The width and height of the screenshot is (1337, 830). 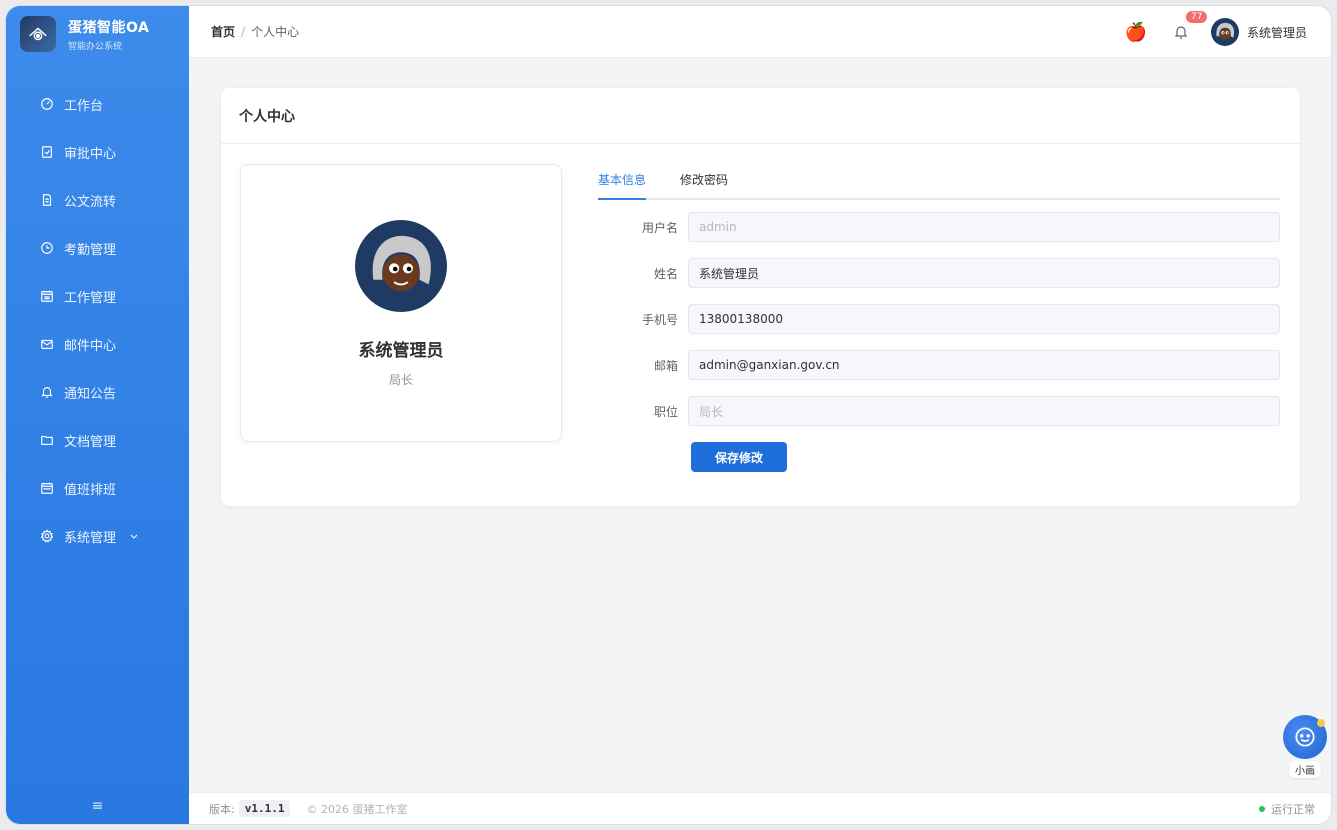 I want to click on sidebar-item-label: 公文流转, so click(x=90, y=202).